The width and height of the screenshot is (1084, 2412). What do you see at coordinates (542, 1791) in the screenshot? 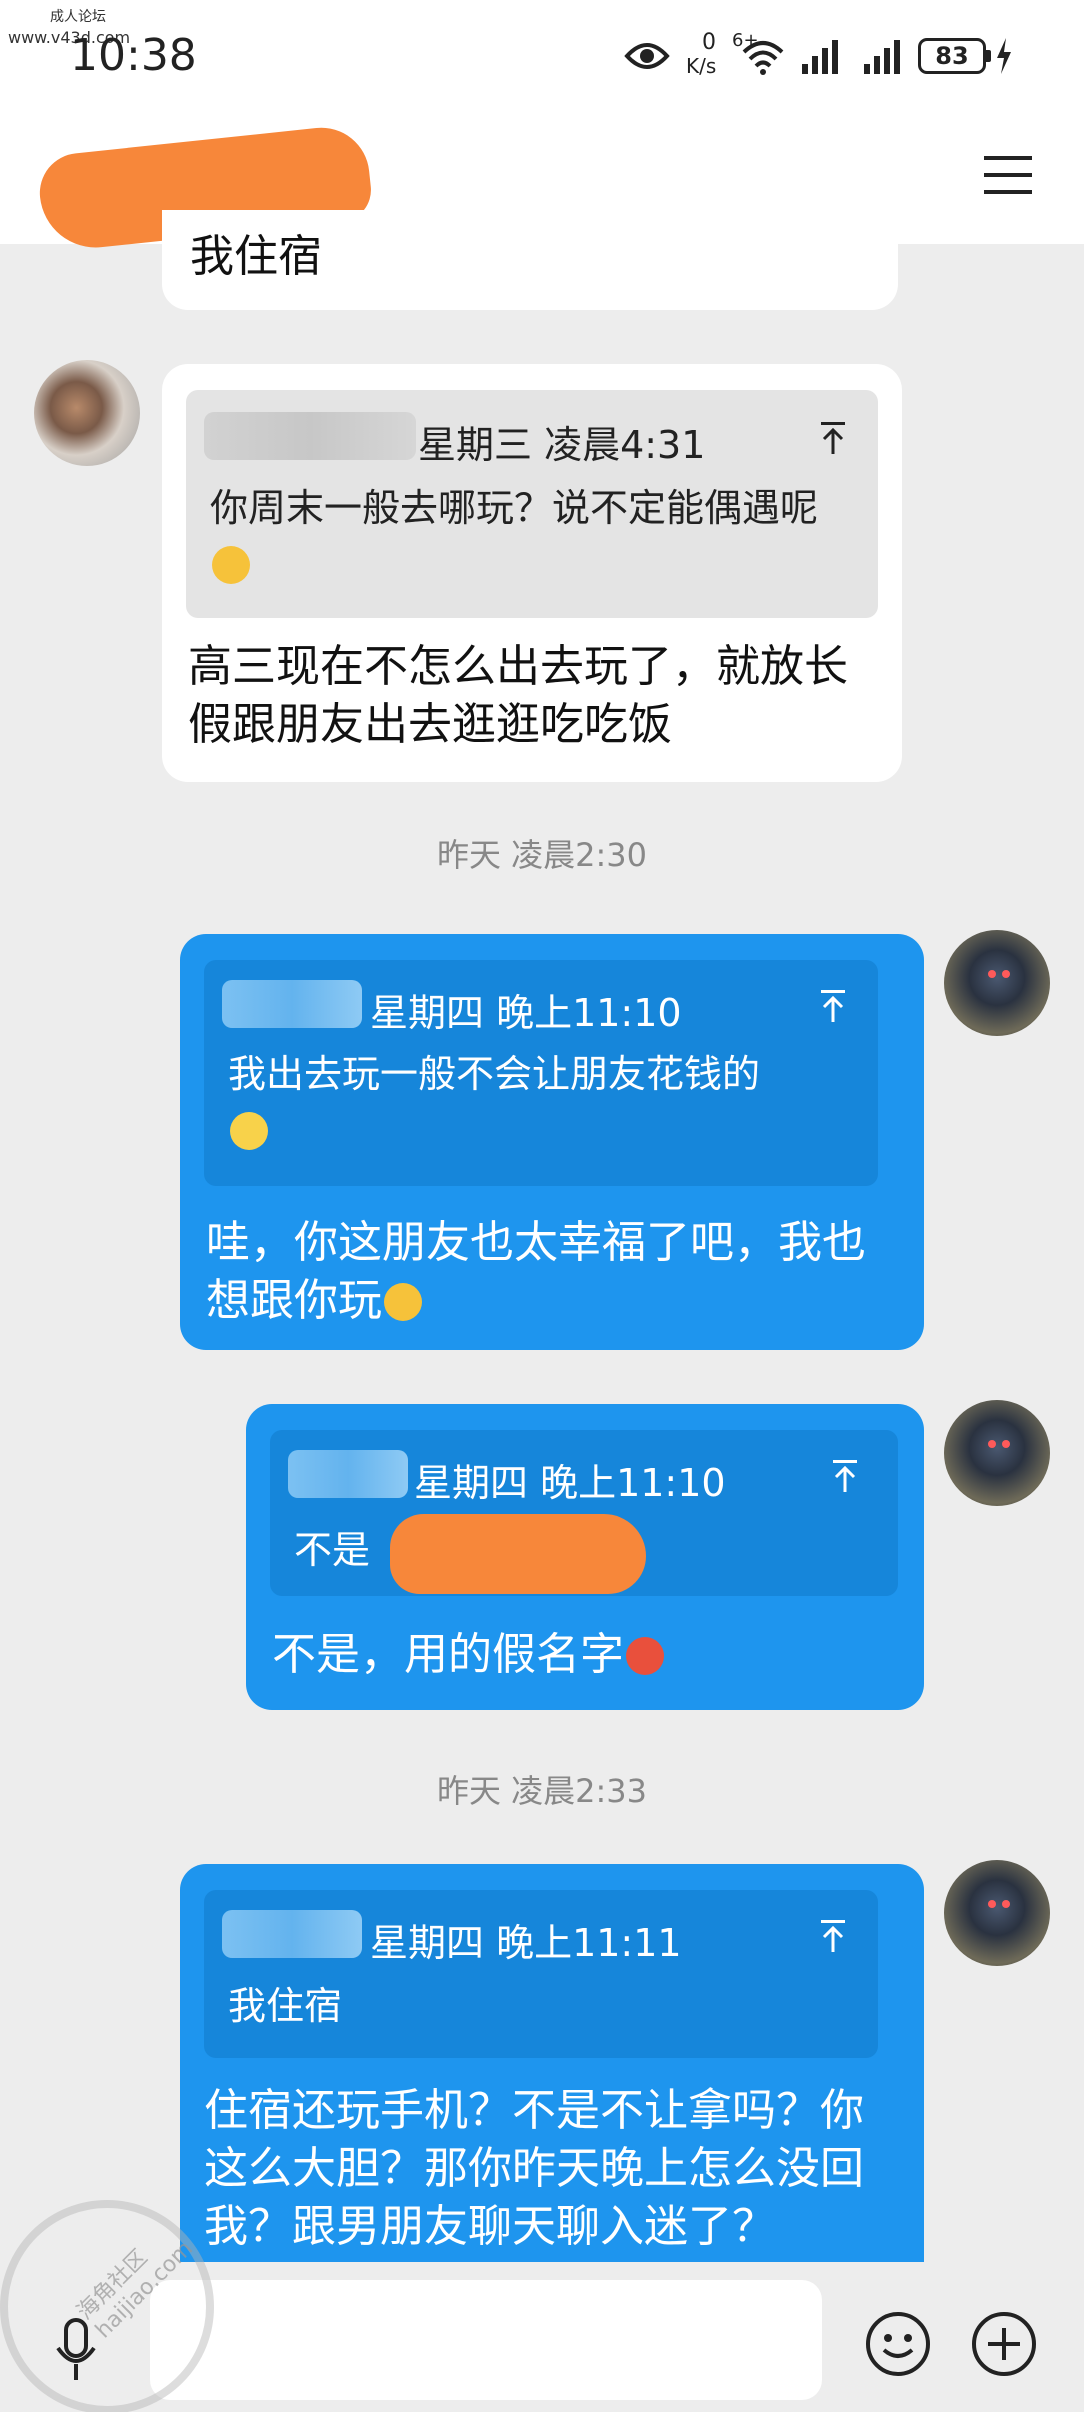
I see `chat-timestamp: 昨天 凌晨2:33` at bounding box center [542, 1791].